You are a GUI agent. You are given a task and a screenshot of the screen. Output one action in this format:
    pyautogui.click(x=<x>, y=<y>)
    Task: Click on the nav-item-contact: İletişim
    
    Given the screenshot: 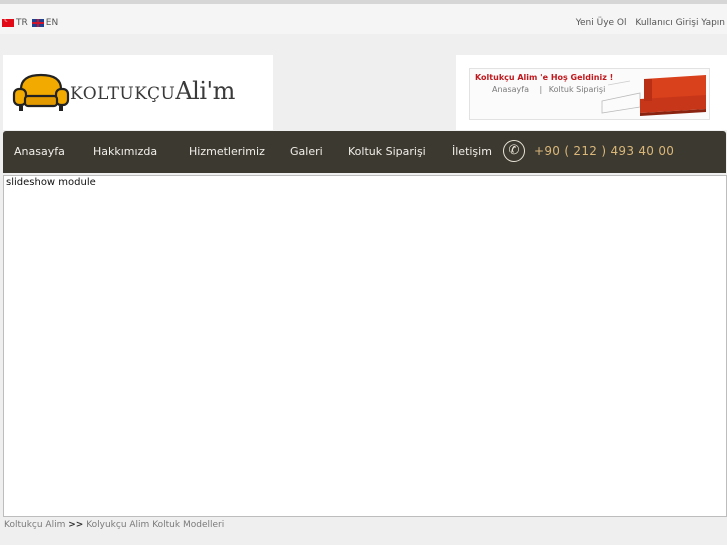 What is the action you would take?
    pyautogui.click(x=472, y=151)
    